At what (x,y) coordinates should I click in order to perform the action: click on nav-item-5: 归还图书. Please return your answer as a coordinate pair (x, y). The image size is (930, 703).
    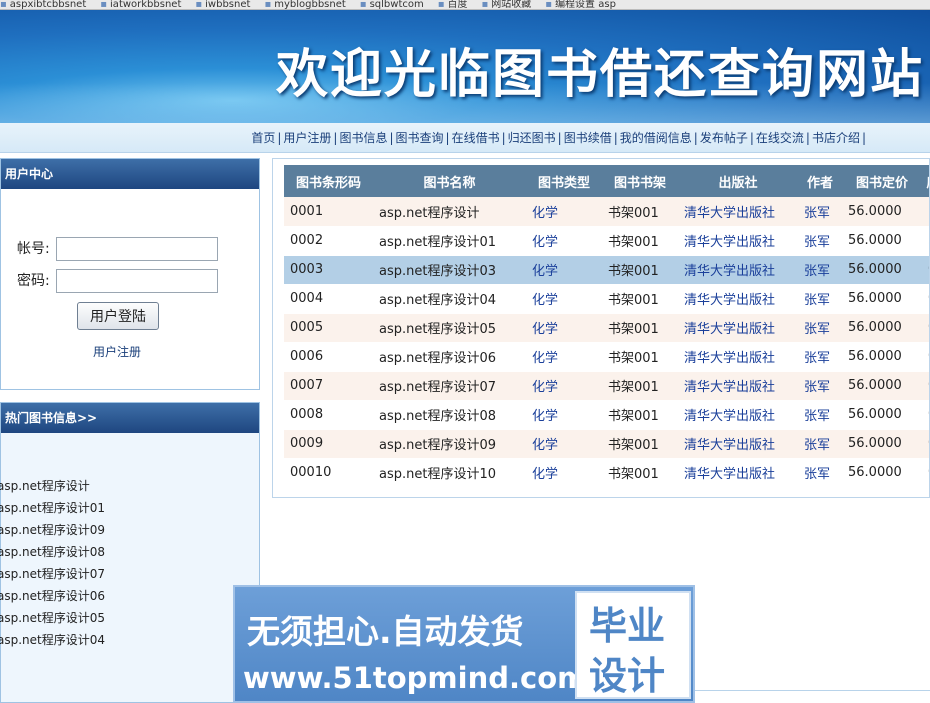
    Looking at the image, I should click on (532, 138).